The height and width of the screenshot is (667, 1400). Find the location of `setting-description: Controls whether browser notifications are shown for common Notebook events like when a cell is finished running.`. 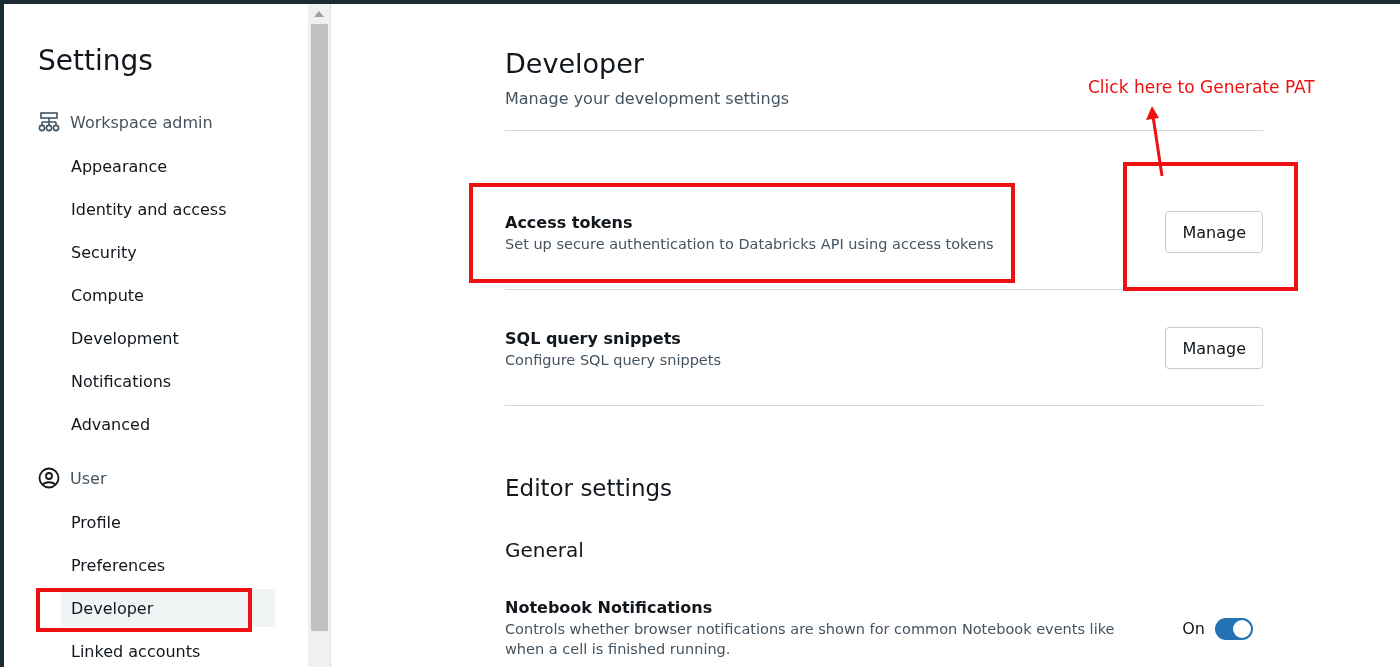

setting-description: Controls whether browser notifications are shown for common Notebook events like when a cell is finished running. is located at coordinates (810, 639).